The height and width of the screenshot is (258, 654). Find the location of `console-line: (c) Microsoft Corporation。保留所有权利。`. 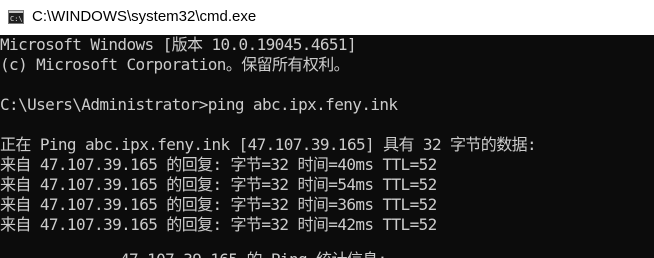

console-line: (c) Microsoft Corporation。保留所有权利。 is located at coordinates (175, 64).